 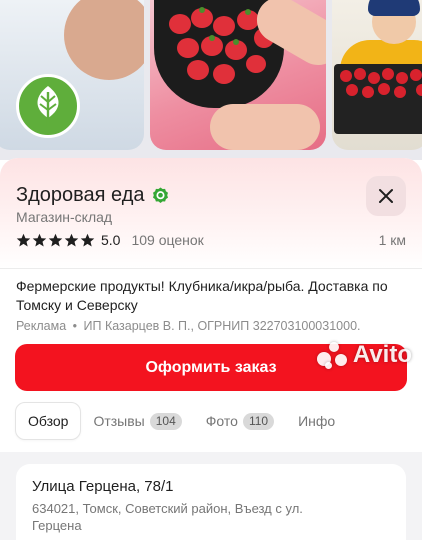 I want to click on tab-label: Обзор, so click(x=48, y=421).